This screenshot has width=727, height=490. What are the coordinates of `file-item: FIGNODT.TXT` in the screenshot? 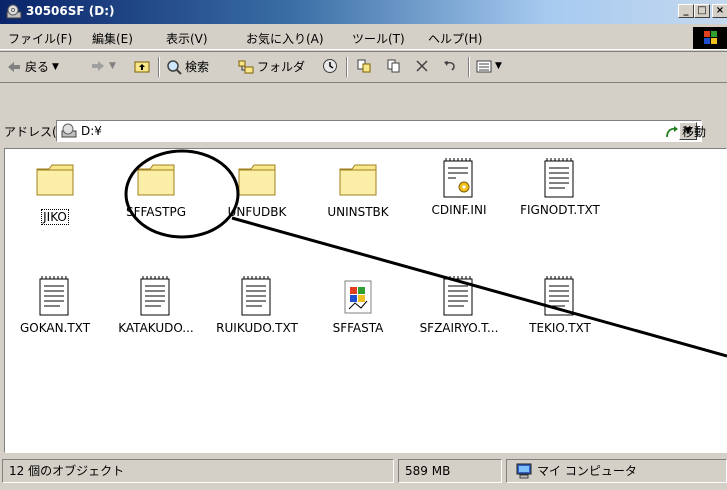 It's located at (560, 187).